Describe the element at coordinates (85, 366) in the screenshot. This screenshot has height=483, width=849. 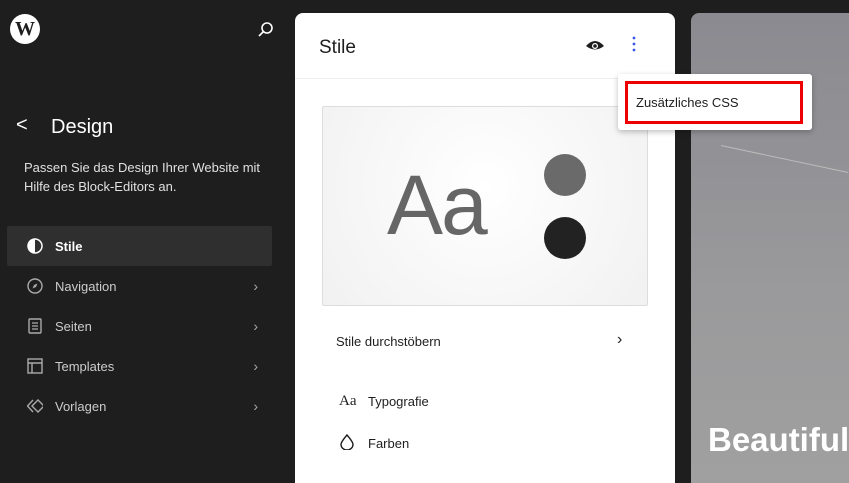
I see `sidebar-item-label: Templates` at that location.